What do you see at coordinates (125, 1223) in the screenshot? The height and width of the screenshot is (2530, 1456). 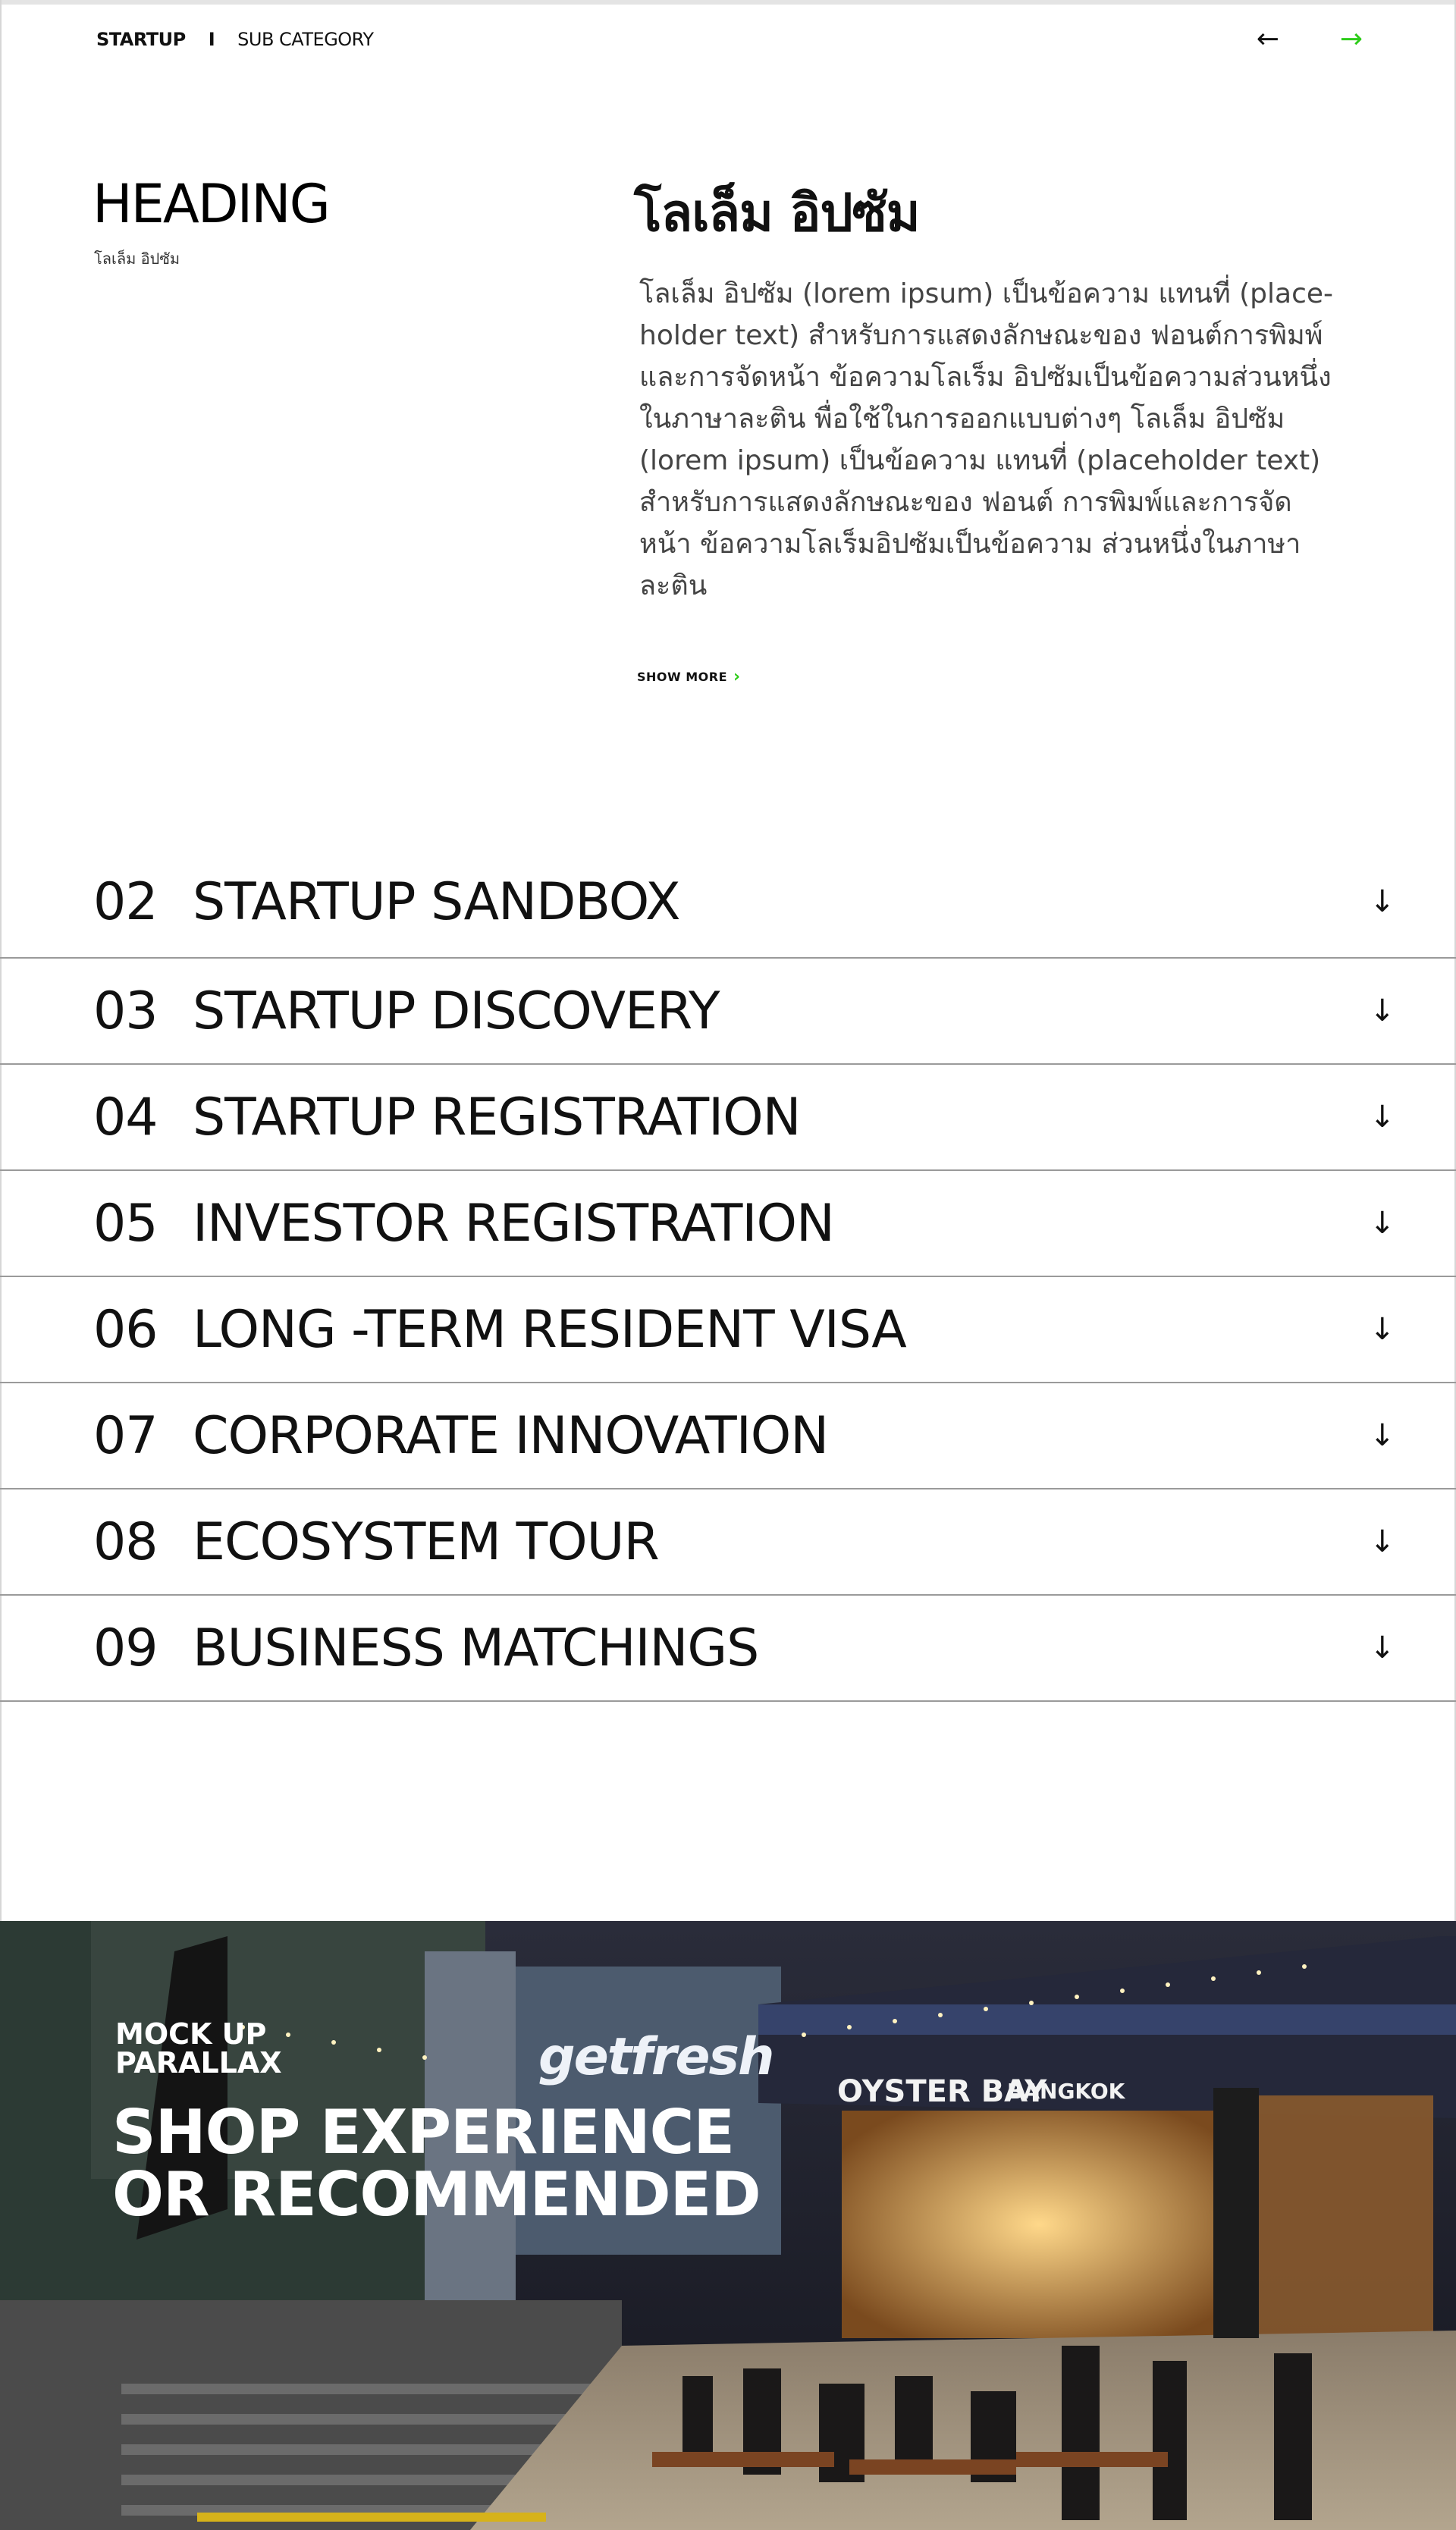 I see `accordion-item-number: 05` at bounding box center [125, 1223].